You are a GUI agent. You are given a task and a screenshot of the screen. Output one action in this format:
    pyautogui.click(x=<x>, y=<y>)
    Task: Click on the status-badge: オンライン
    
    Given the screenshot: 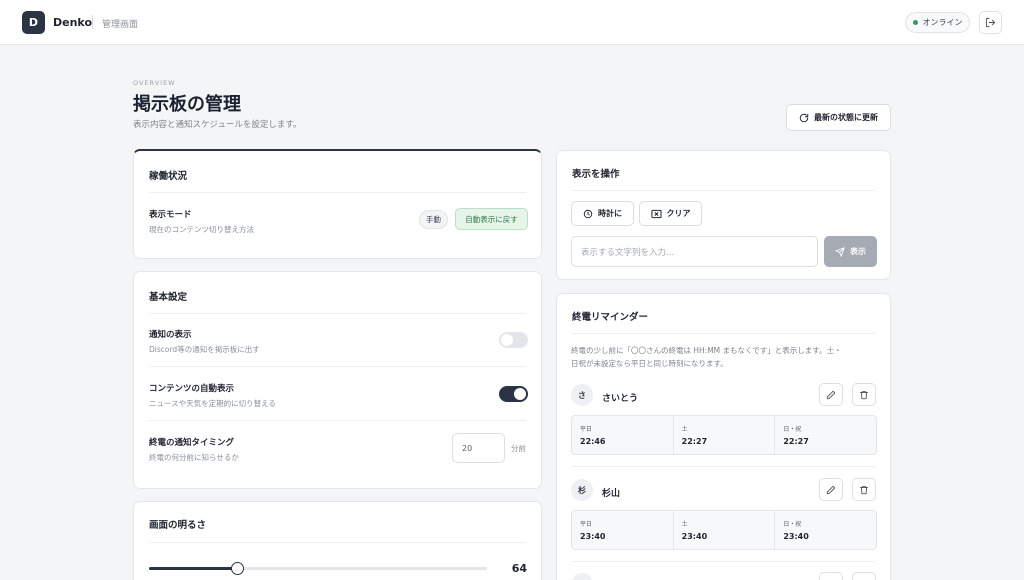 What is the action you would take?
    pyautogui.click(x=937, y=22)
    